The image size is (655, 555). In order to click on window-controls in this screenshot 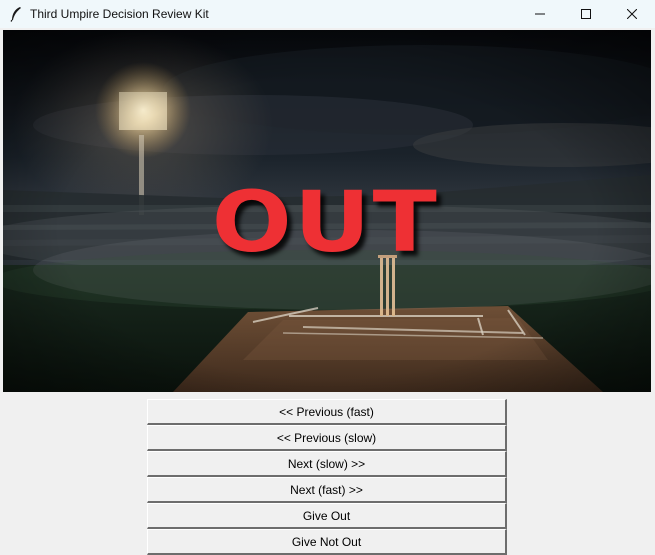, I will do `click(586, 14)`.